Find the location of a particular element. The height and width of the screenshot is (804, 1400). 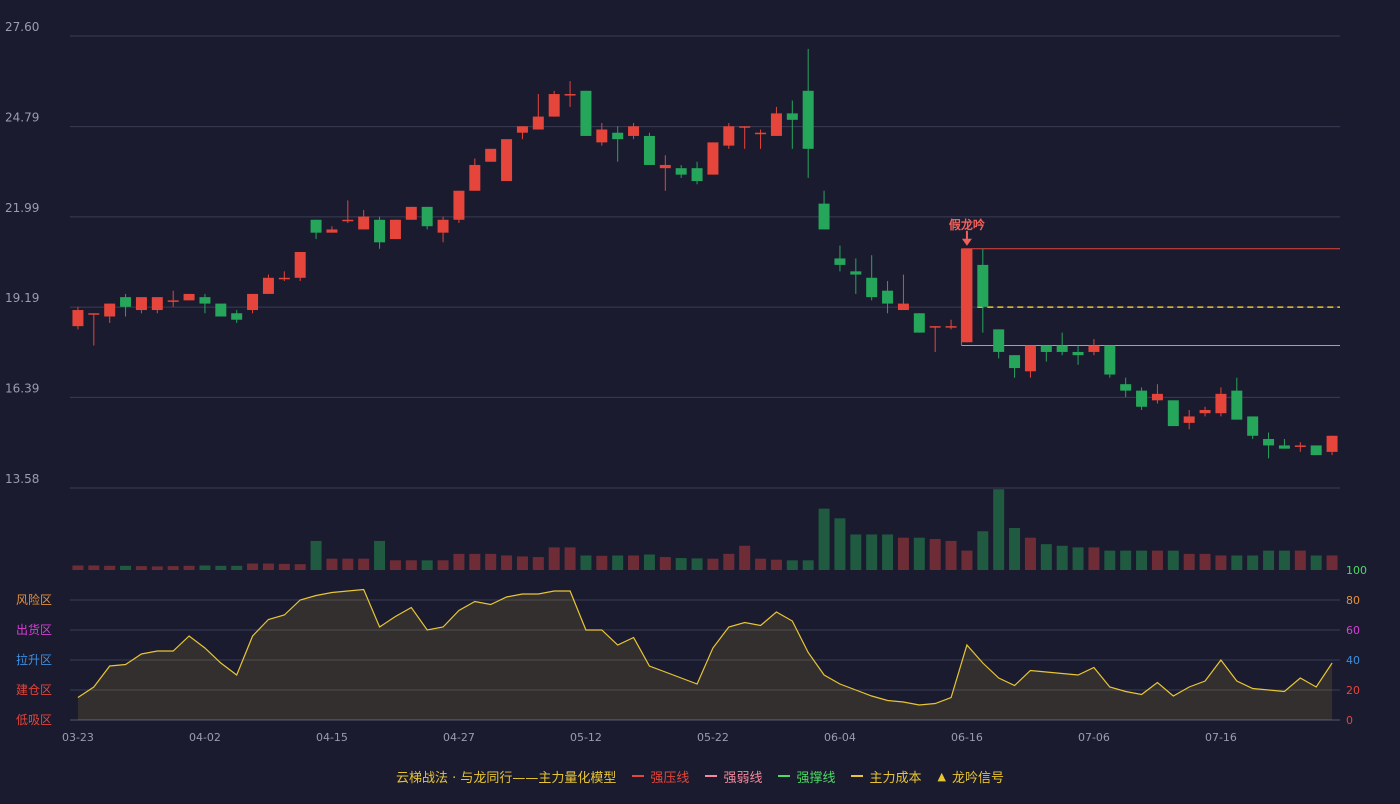

price-tick-label: 21.99 is located at coordinates (22, 208).